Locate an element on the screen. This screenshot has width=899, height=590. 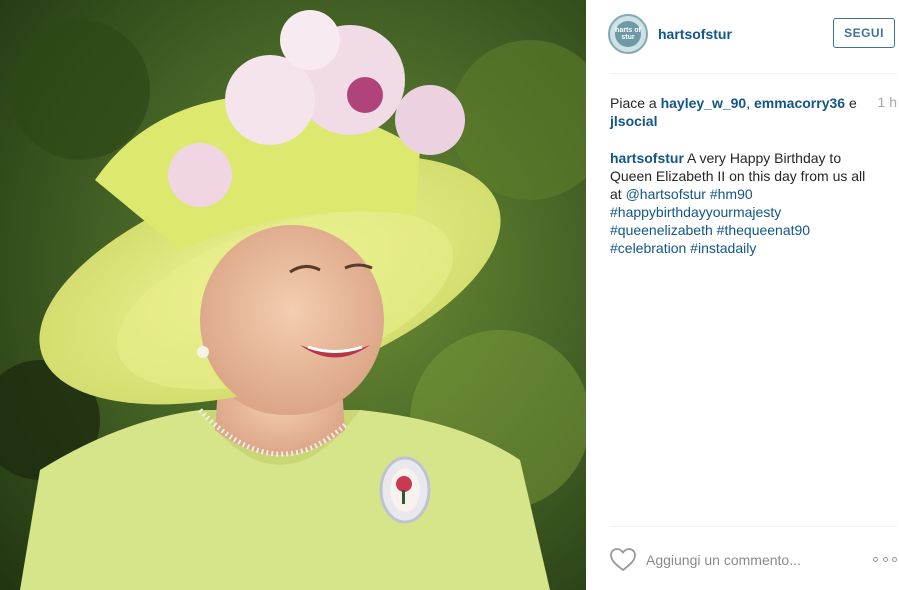
header-divider is located at coordinates (753, 73).